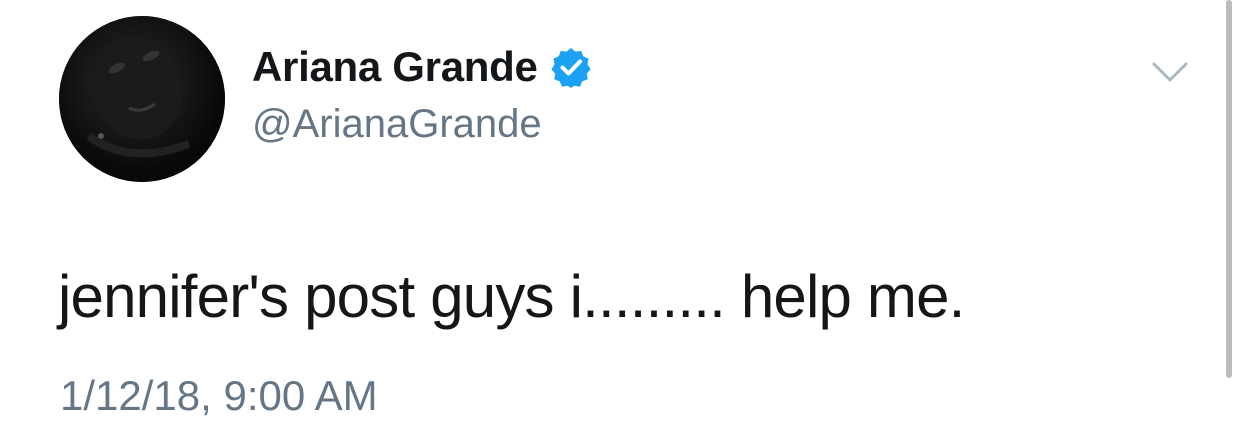 This screenshot has width=1242, height=444. I want to click on tweet-timestamp: 1/12/18, 9:00 AM, so click(219, 396).